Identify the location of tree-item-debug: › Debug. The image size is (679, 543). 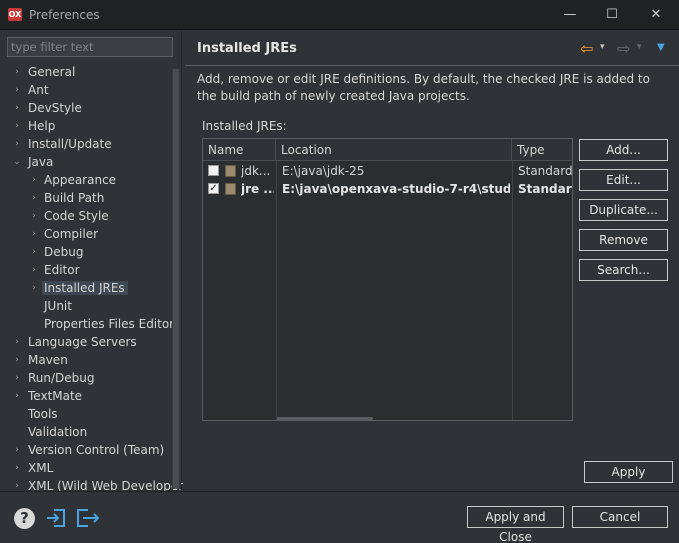
(86, 252).